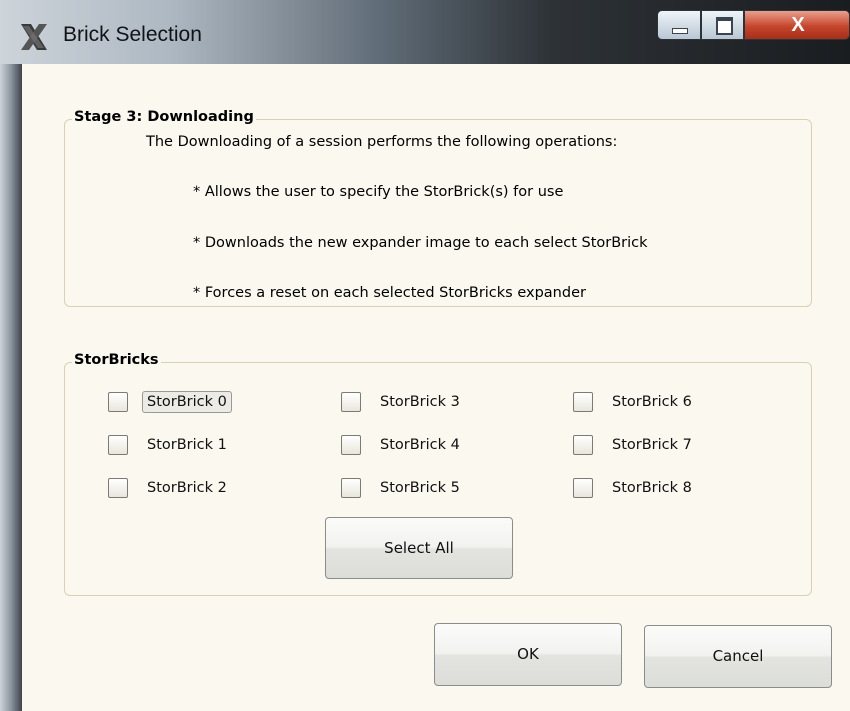 This screenshot has height=711, width=850. I want to click on cancel-button: Cancel, so click(738, 656).